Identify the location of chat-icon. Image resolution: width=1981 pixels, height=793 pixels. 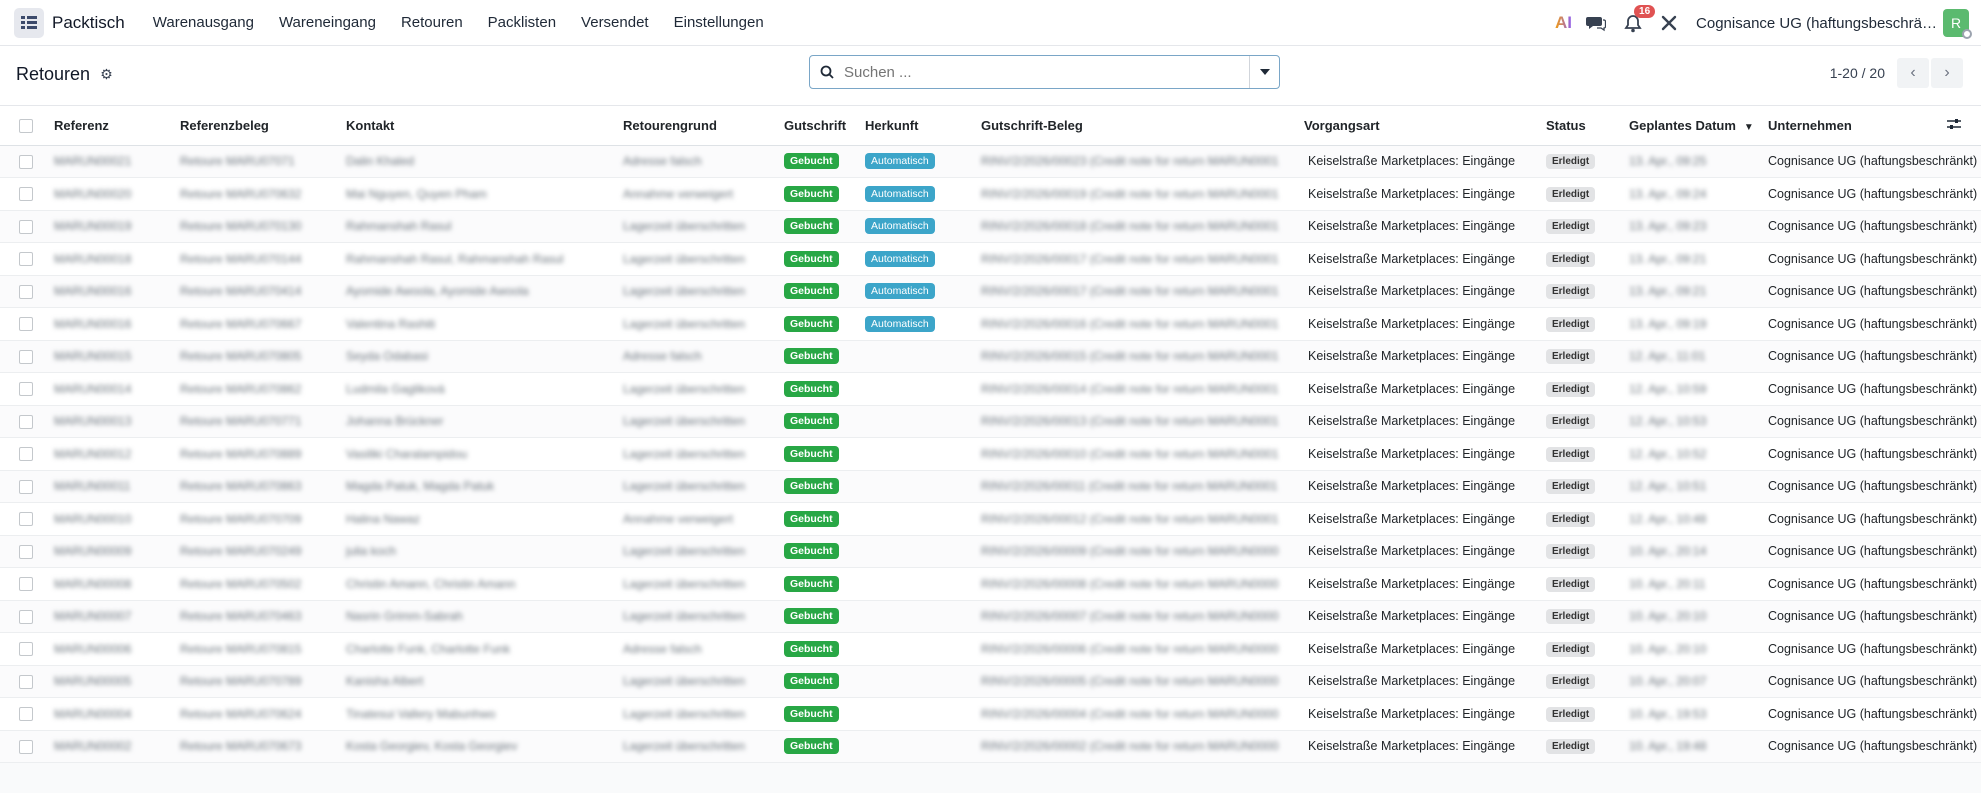
(1596, 23).